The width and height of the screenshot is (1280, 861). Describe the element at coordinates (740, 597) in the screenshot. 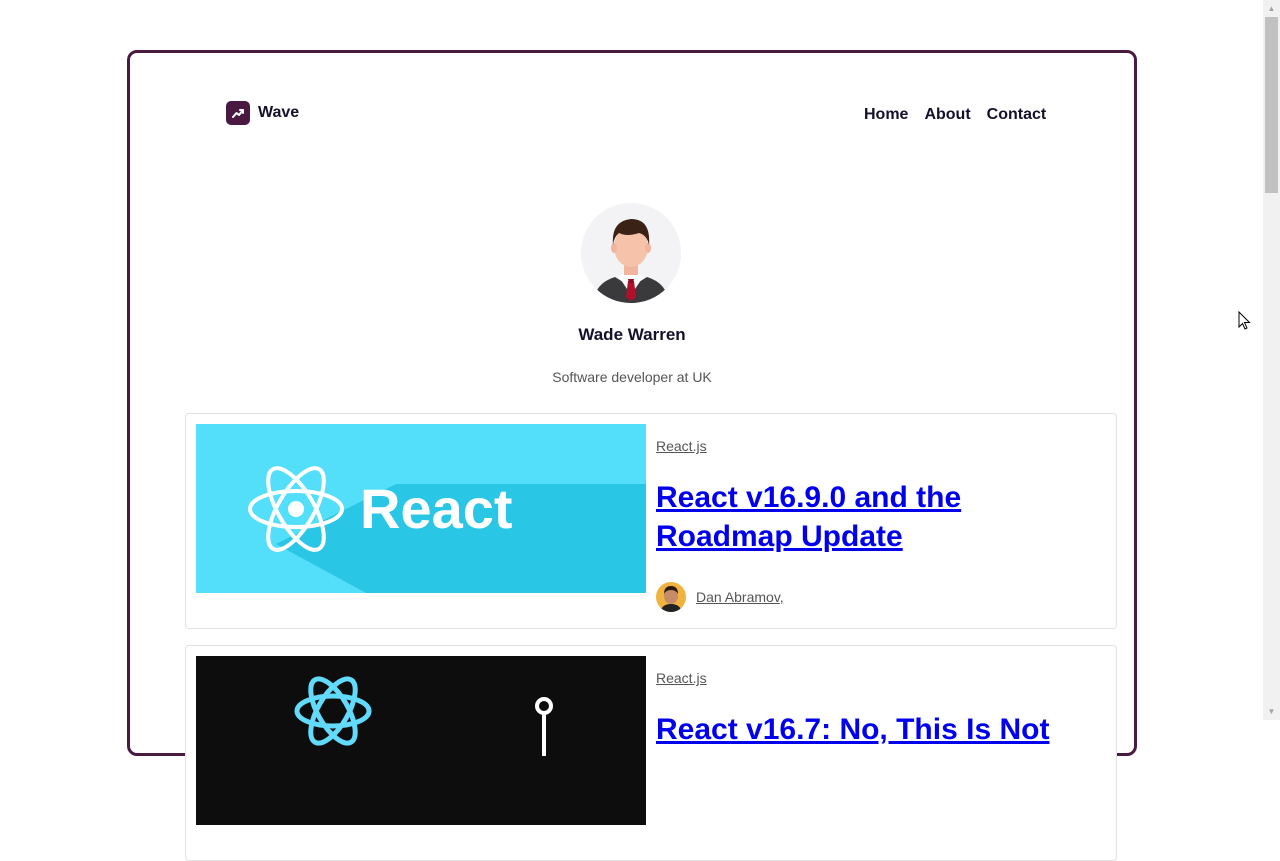

I see `post-author-link: Dan Abramov,` at that location.